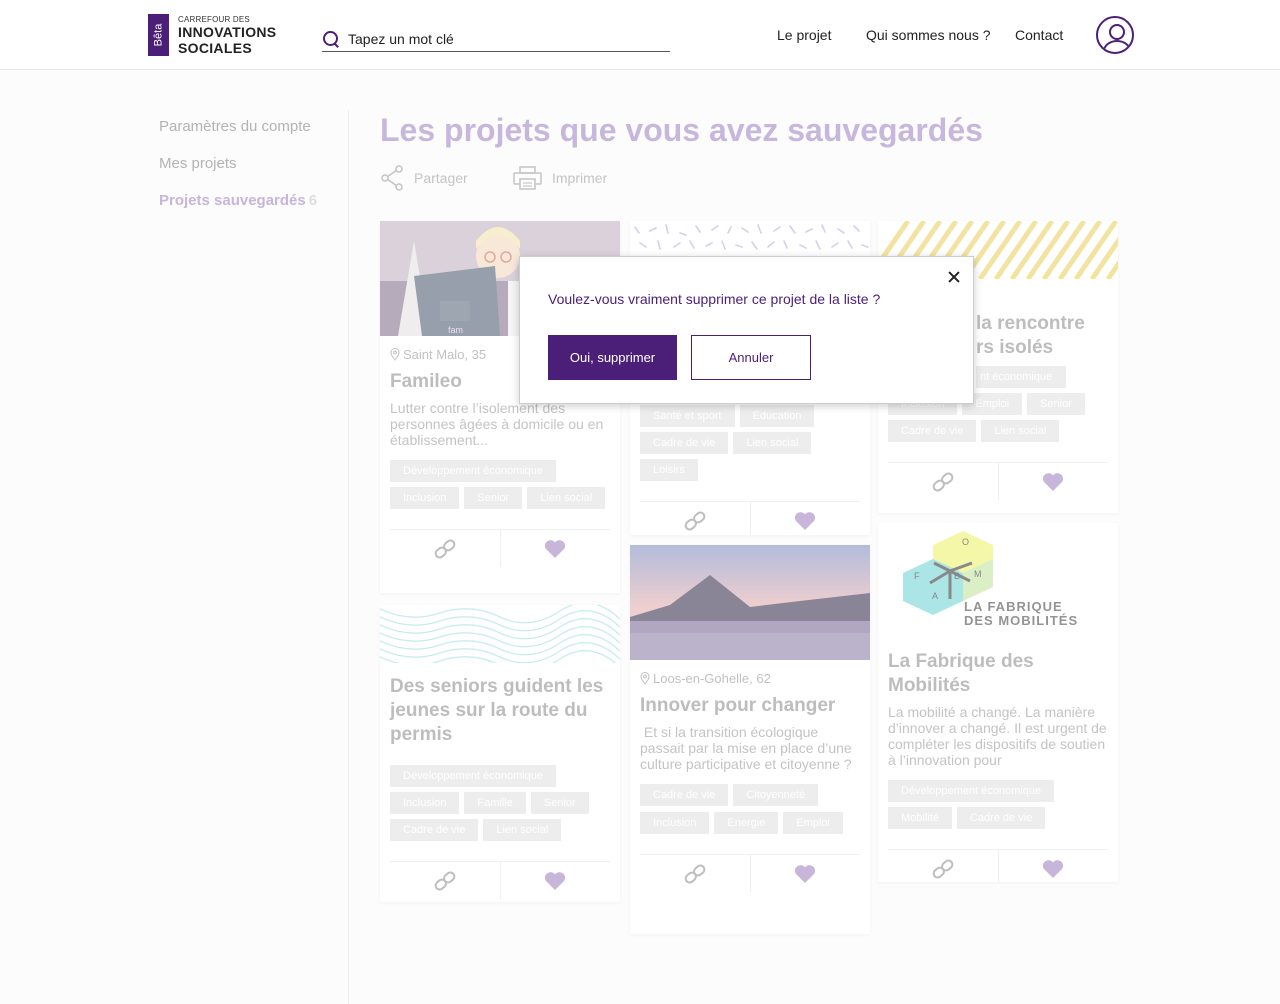  What do you see at coordinates (681, 130) in the screenshot?
I see `page-title: Les projets que vous avez sauvegardés` at bounding box center [681, 130].